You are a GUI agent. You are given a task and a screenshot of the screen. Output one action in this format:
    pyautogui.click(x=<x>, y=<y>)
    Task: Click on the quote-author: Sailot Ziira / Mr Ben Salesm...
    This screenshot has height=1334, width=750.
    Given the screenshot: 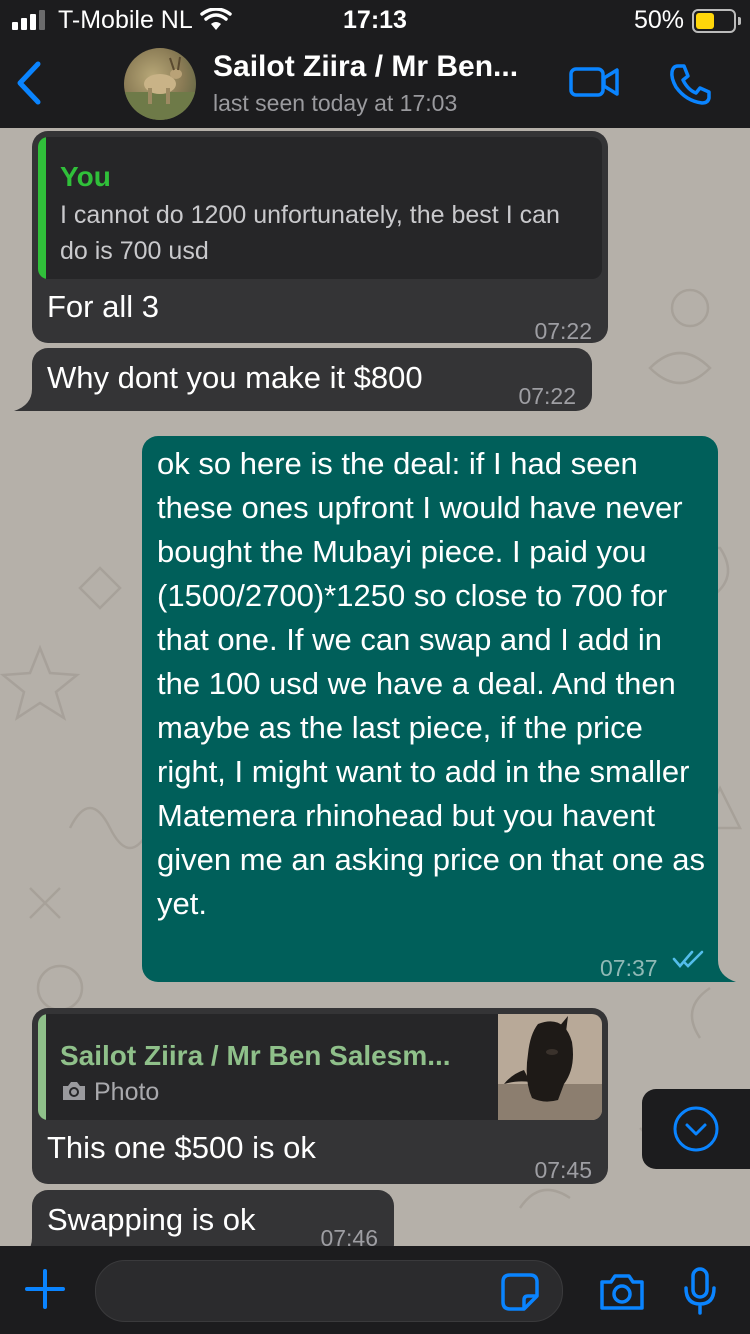 What is the action you would take?
    pyautogui.click(x=255, y=1055)
    